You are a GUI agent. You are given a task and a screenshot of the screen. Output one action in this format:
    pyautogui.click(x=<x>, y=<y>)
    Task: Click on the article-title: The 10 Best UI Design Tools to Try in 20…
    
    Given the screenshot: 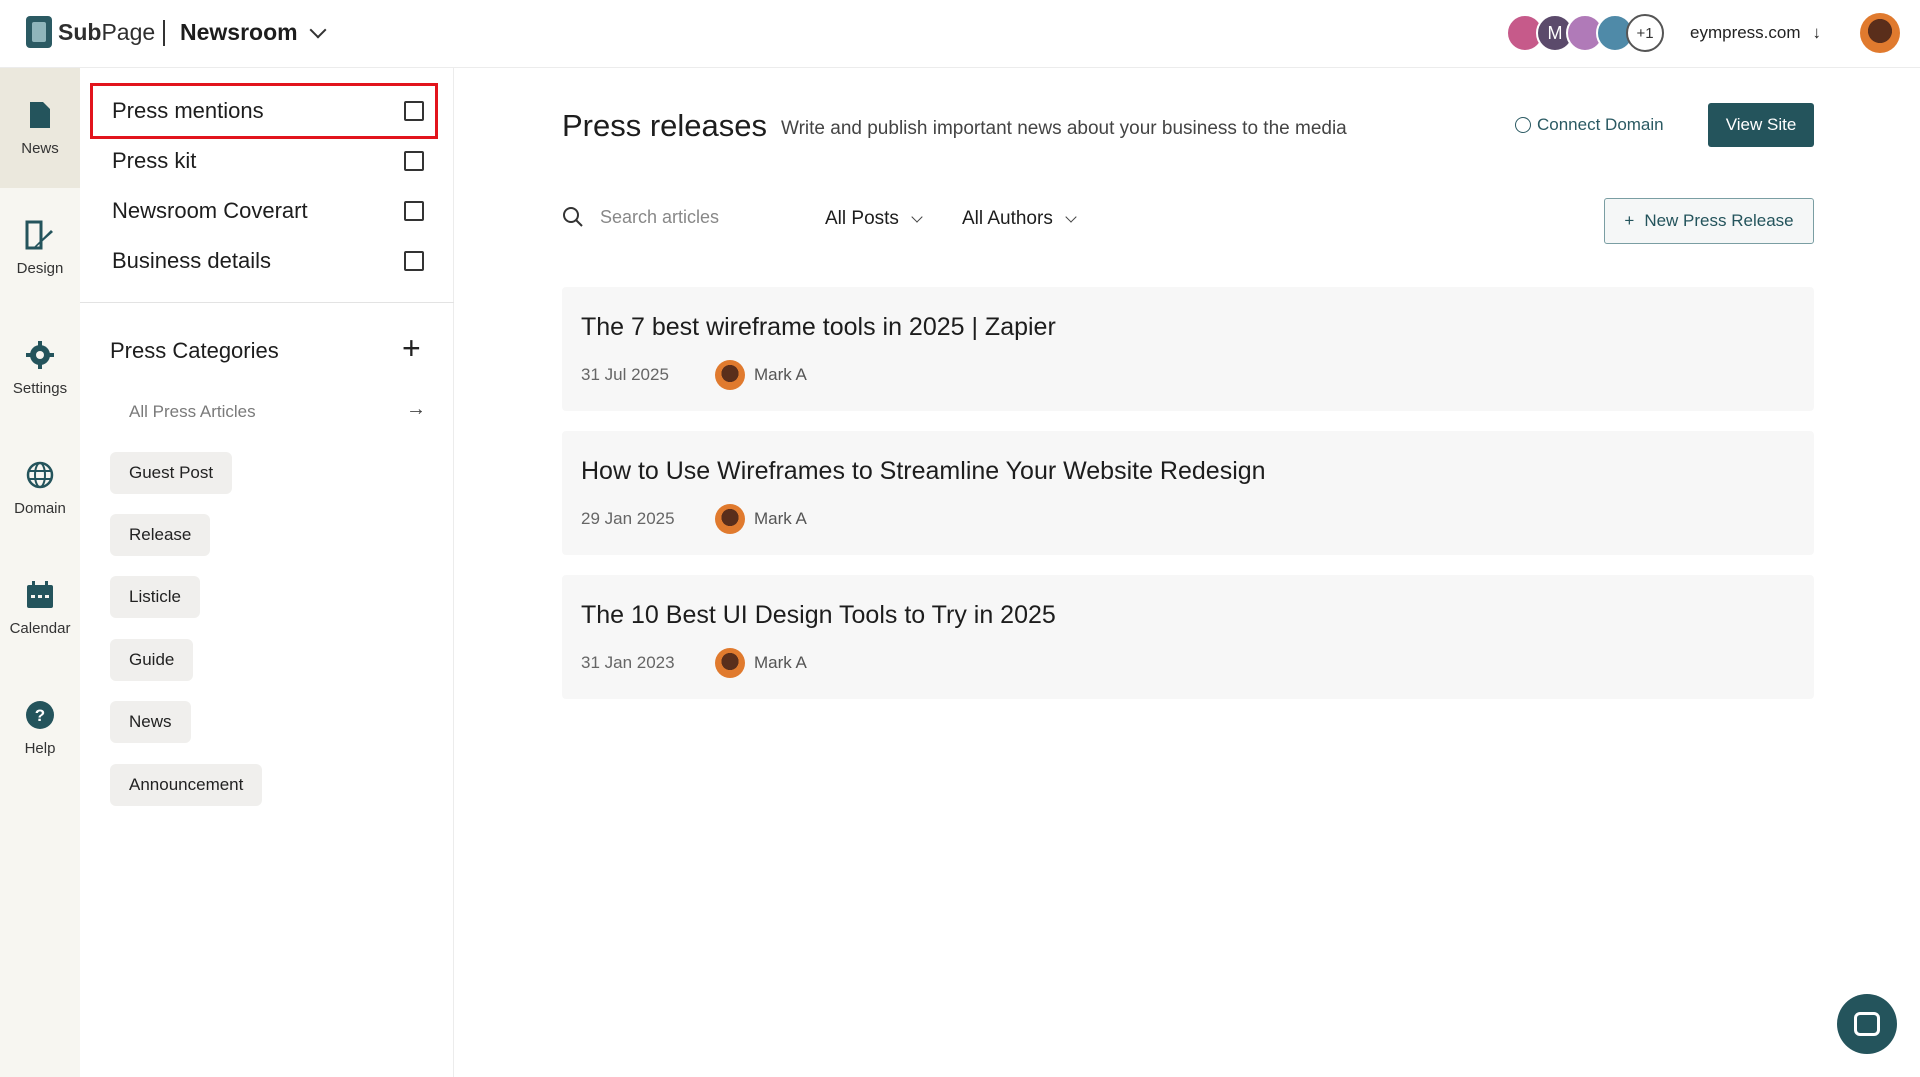 What is the action you would take?
    pyautogui.click(x=818, y=615)
    